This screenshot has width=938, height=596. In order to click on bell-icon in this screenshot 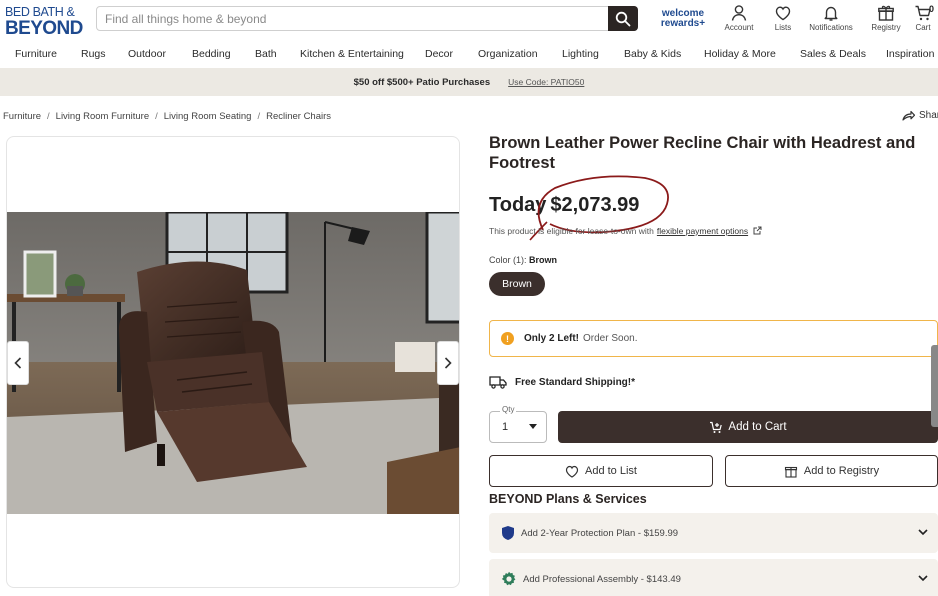, I will do `click(831, 13)`.